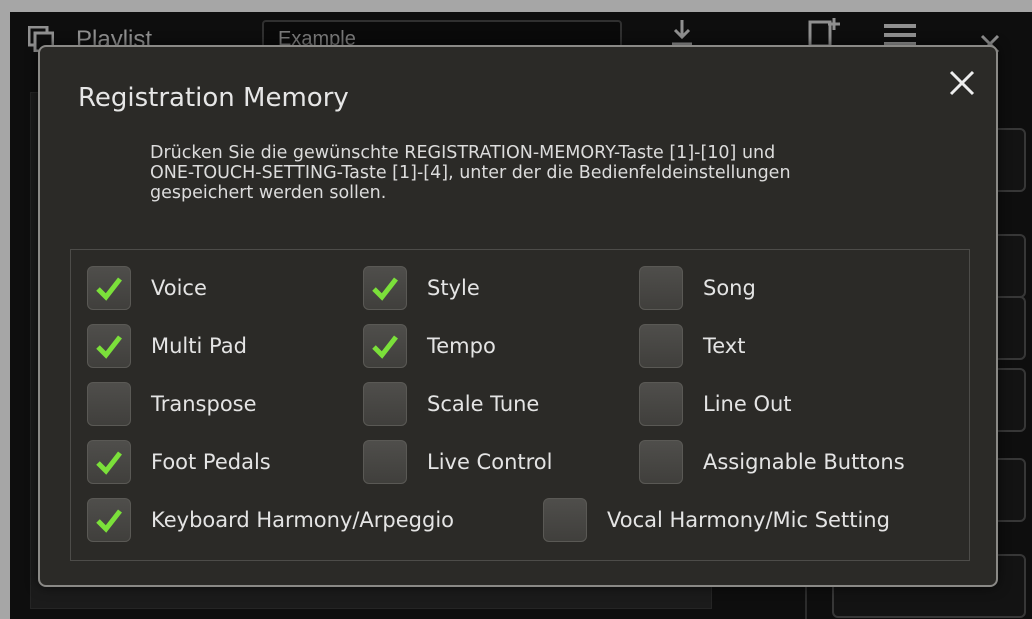 This screenshot has width=1032, height=619. Describe the element at coordinates (109, 404) in the screenshot. I see `transpose-checkbox` at that location.